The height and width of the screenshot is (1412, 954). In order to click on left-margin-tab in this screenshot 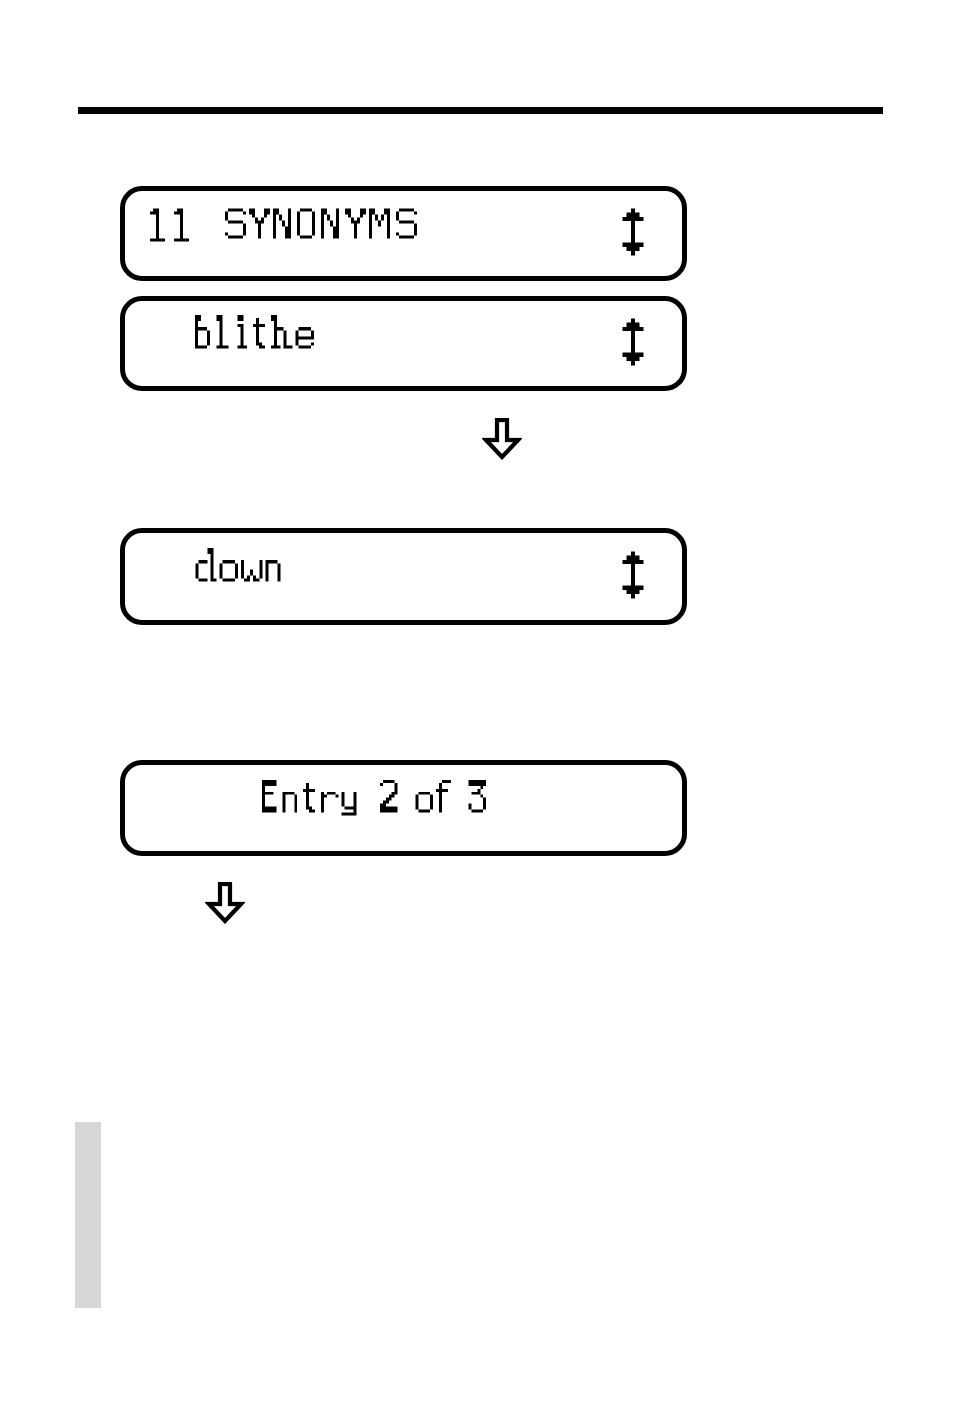, I will do `click(88, 1215)`.